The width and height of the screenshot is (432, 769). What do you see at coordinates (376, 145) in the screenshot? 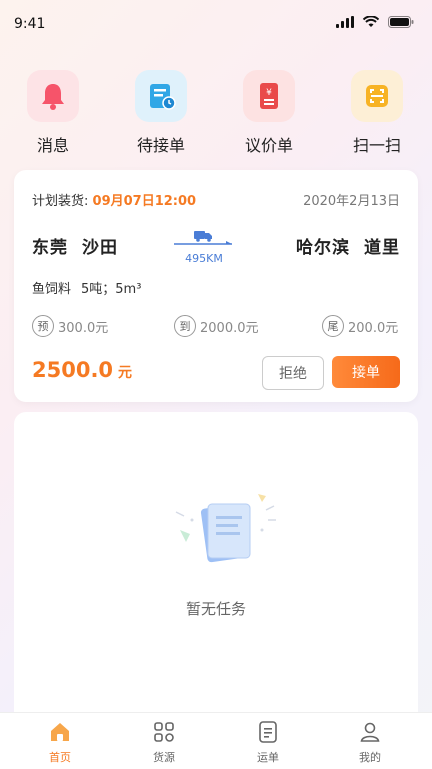
I see `quick-action-label: 扫一扫` at bounding box center [376, 145].